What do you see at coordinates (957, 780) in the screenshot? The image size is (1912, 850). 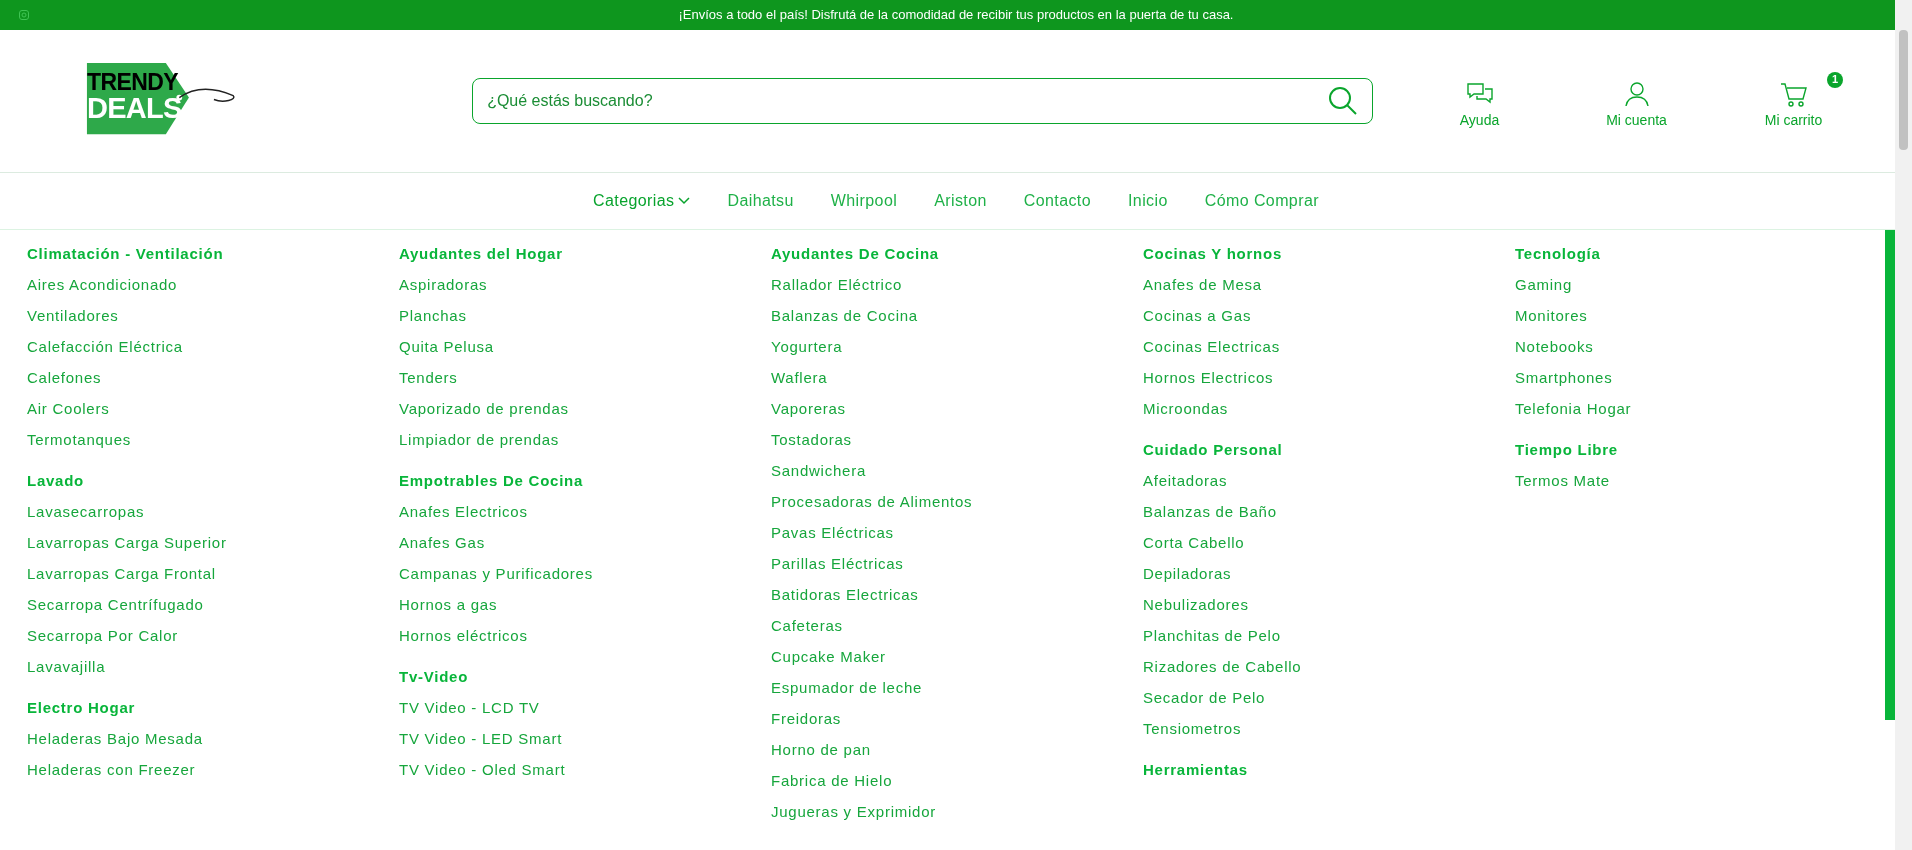 I see `category-link: Fabrica de Hielo` at bounding box center [957, 780].